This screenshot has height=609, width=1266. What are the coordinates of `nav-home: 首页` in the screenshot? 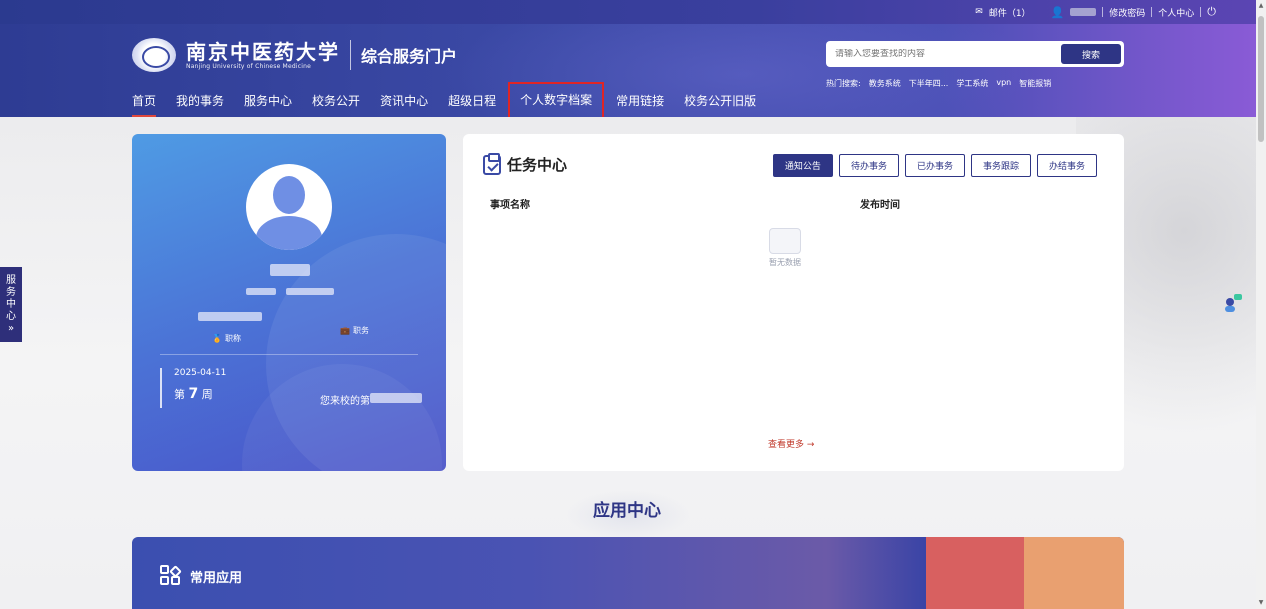 It's located at (149, 100).